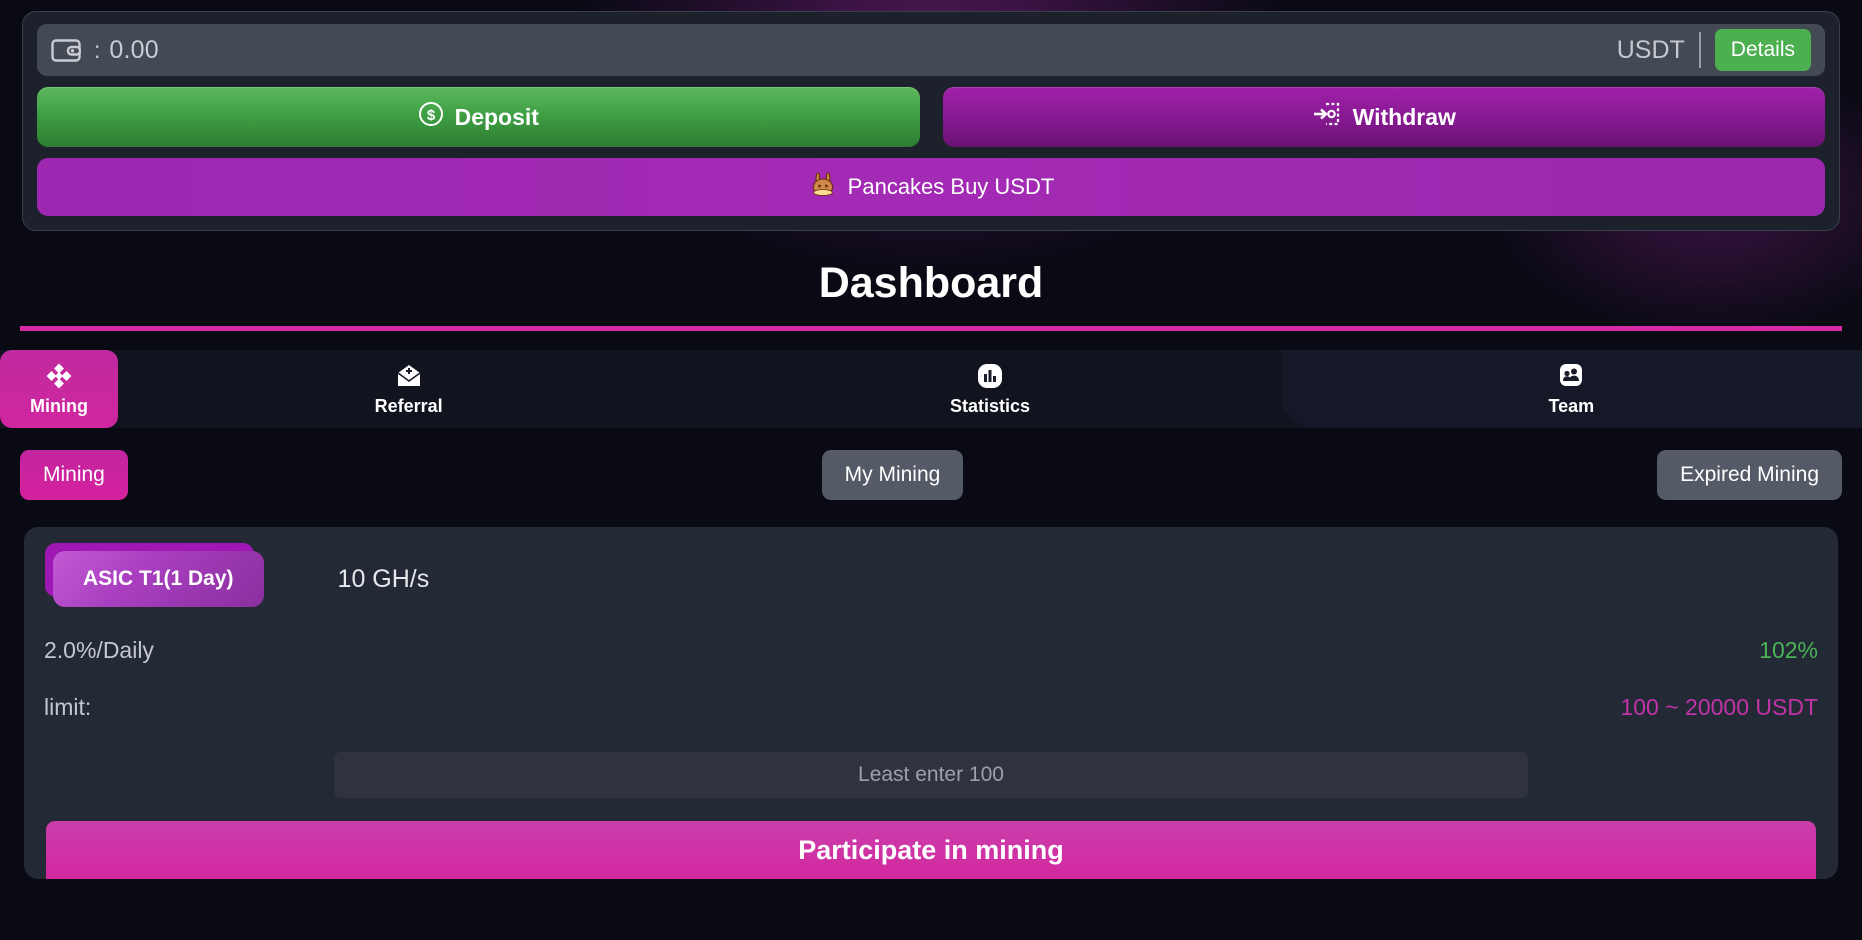 This screenshot has height=940, width=1862. What do you see at coordinates (931, 579) in the screenshot?
I see `mining-card-header: ASIC T1(1 Day) 10 GH/s` at bounding box center [931, 579].